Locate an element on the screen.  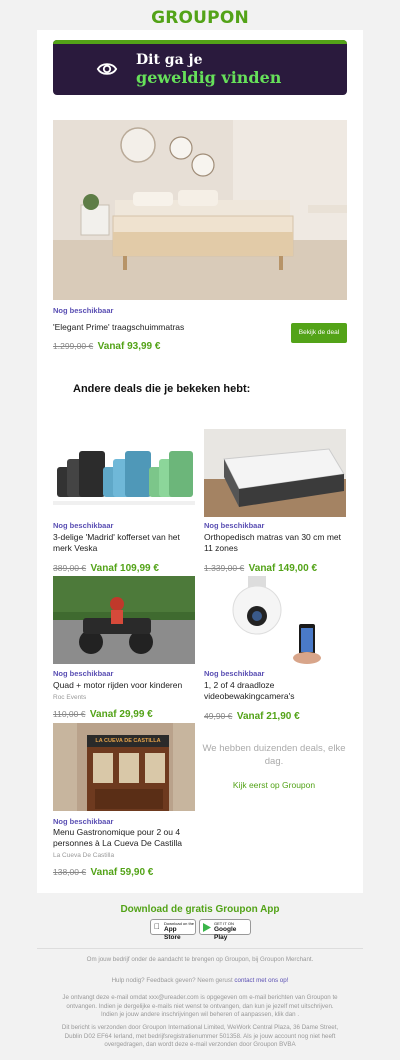
deal-image-restaurant: LA CUEVA DE CASTILLA is located at coordinates (124, 767).